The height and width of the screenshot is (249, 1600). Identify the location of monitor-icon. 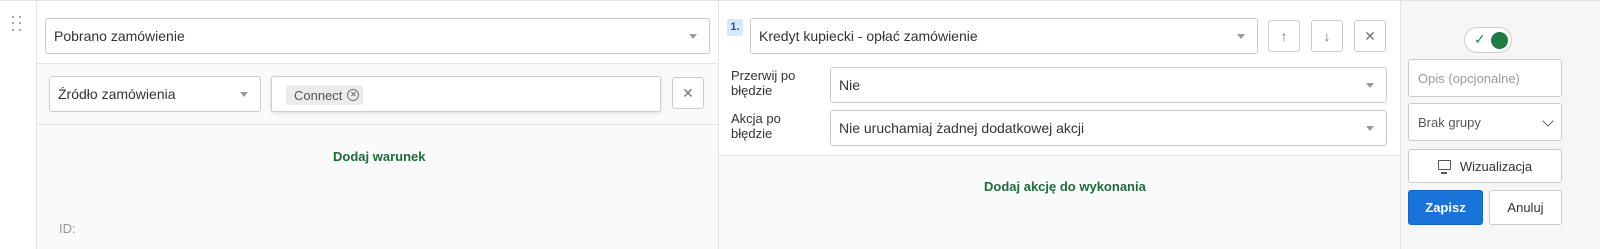
(1444, 167).